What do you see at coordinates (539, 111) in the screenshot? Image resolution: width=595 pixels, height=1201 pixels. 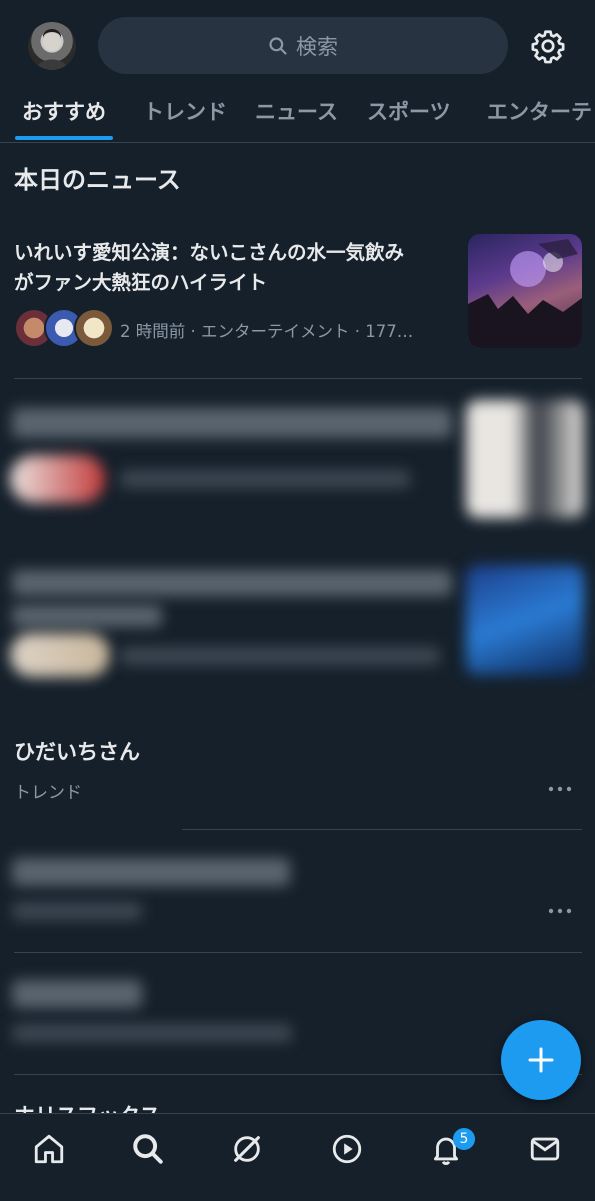 I see `tab-entertainment: エンターテ` at bounding box center [539, 111].